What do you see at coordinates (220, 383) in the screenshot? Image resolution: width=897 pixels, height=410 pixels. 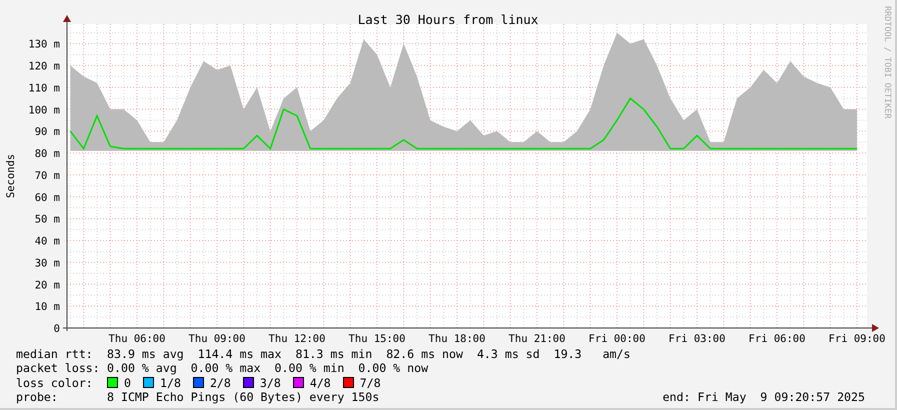 I see `swatch-label: 2/8` at bounding box center [220, 383].